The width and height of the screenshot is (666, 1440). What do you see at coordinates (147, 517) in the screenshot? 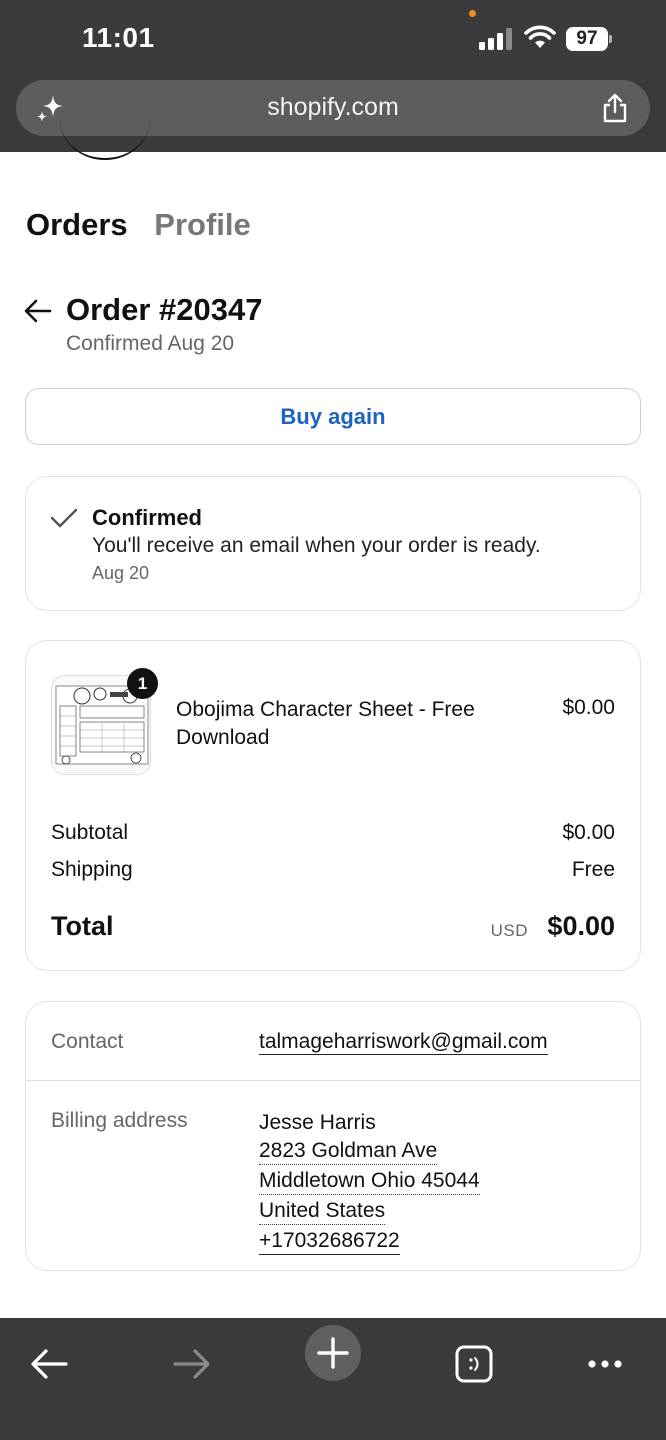
I see `status-title: Confirmed` at bounding box center [147, 517].